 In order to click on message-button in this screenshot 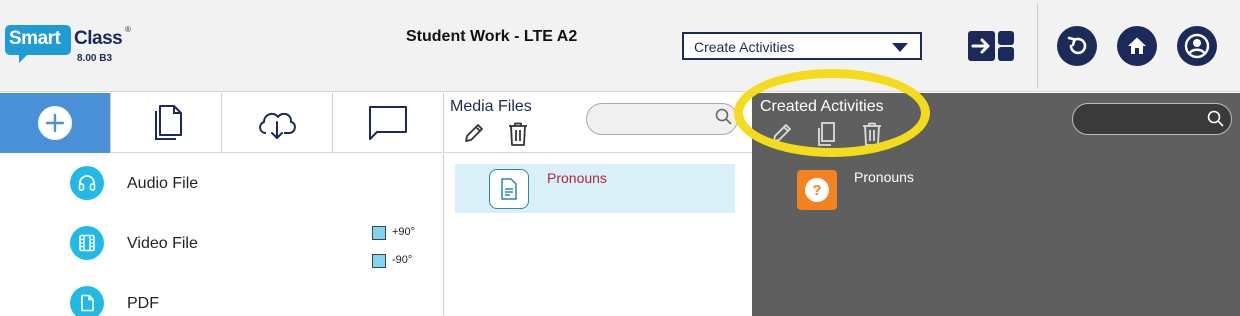, I will do `click(388, 123)`.